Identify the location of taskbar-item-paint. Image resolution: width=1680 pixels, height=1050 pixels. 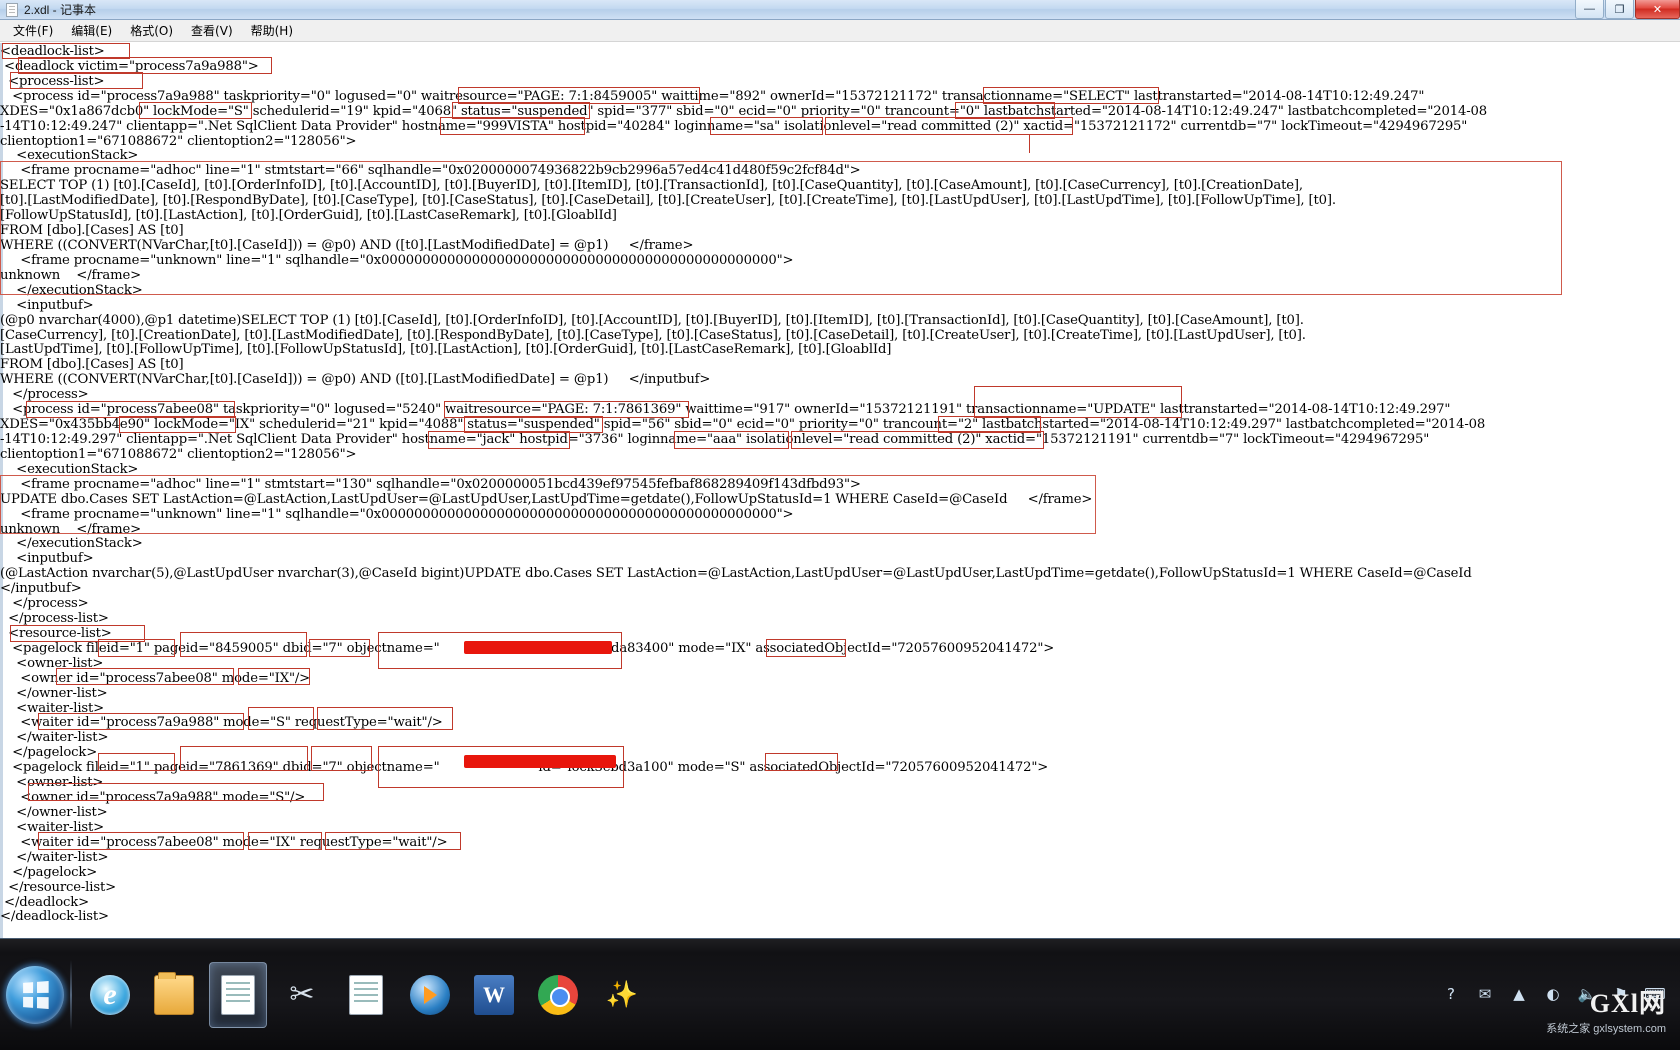
(622, 995).